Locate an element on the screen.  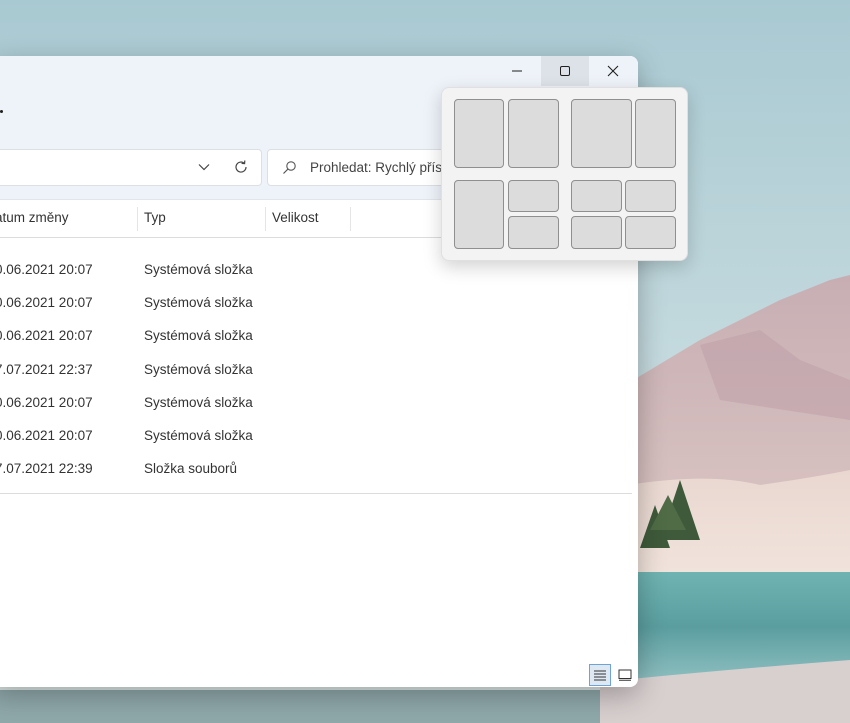
snap-zone-top-right is located at coordinates (533, 196).